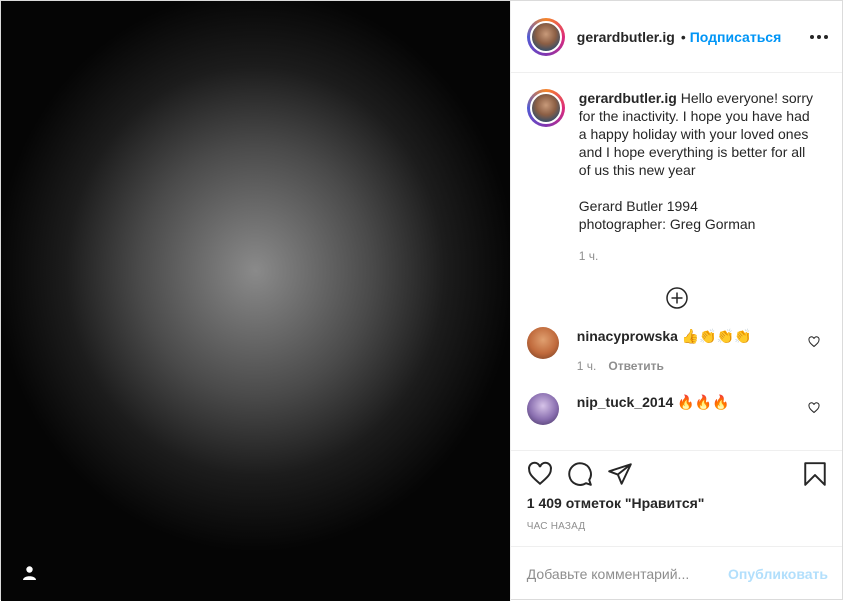 Image resolution: width=843 pixels, height=601 pixels. I want to click on comment-text: 🔥🔥🔥, so click(703, 402).